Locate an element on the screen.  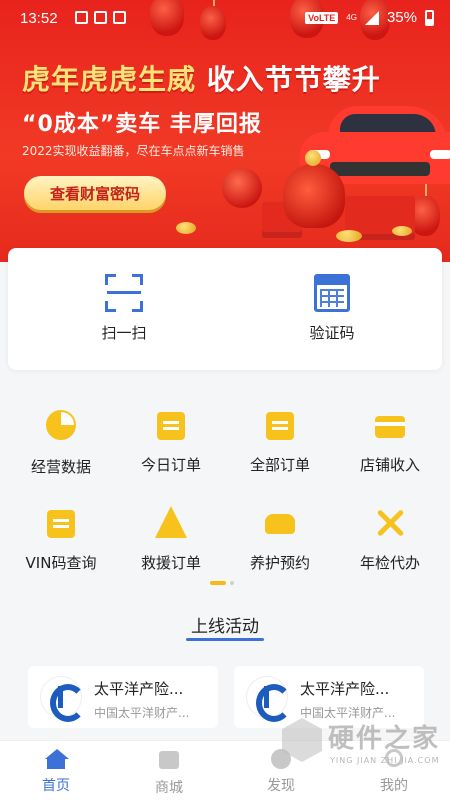
nav-home: 首页 is located at coordinates (56, 772).